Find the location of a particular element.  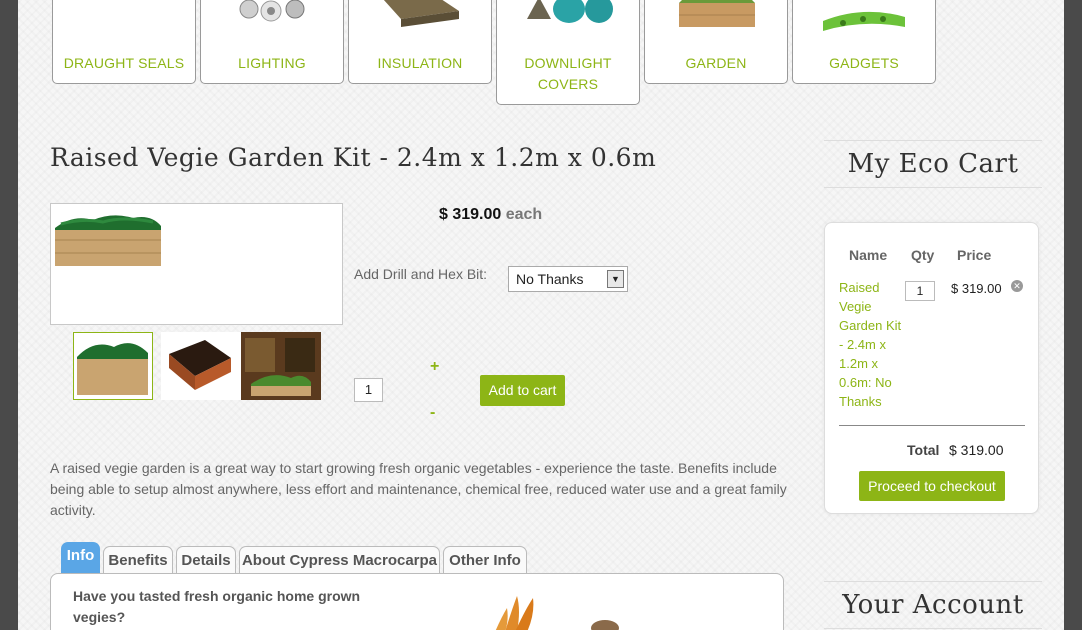

tab-benefits: Benefits is located at coordinates (138, 560).